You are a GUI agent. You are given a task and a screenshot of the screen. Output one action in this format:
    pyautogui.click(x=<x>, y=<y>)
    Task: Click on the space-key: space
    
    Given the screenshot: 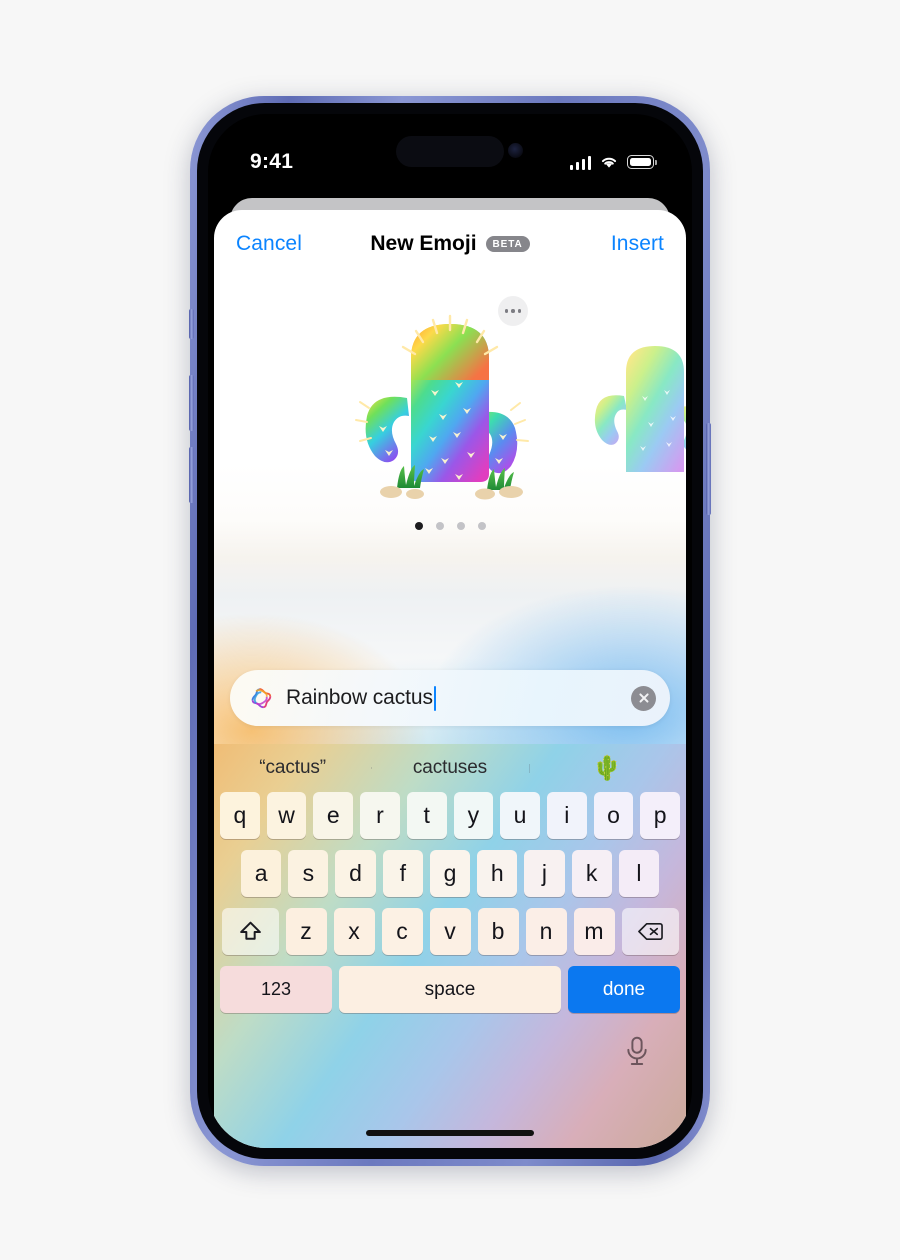 What is the action you would take?
    pyautogui.click(x=450, y=989)
    